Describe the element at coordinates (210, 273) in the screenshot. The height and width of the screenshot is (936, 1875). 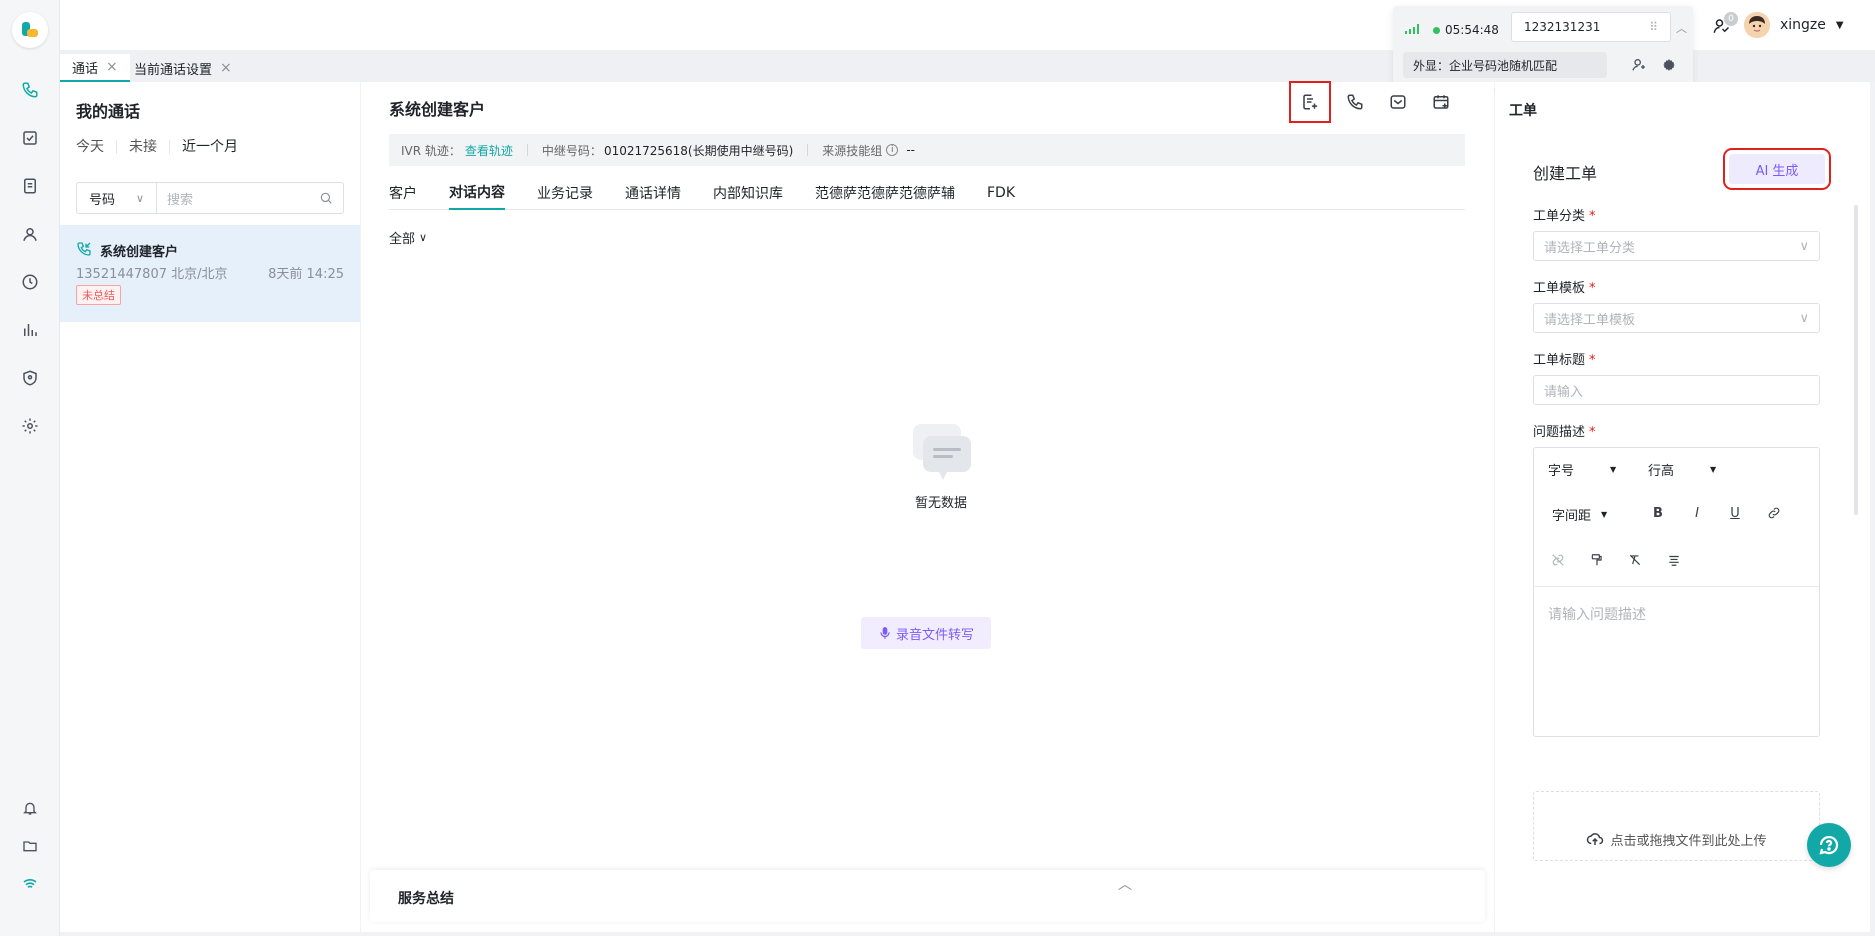
I see `call-list-item: 系统创建客户 13521447807 北京/北京 8天前 14:25 未总结` at that location.